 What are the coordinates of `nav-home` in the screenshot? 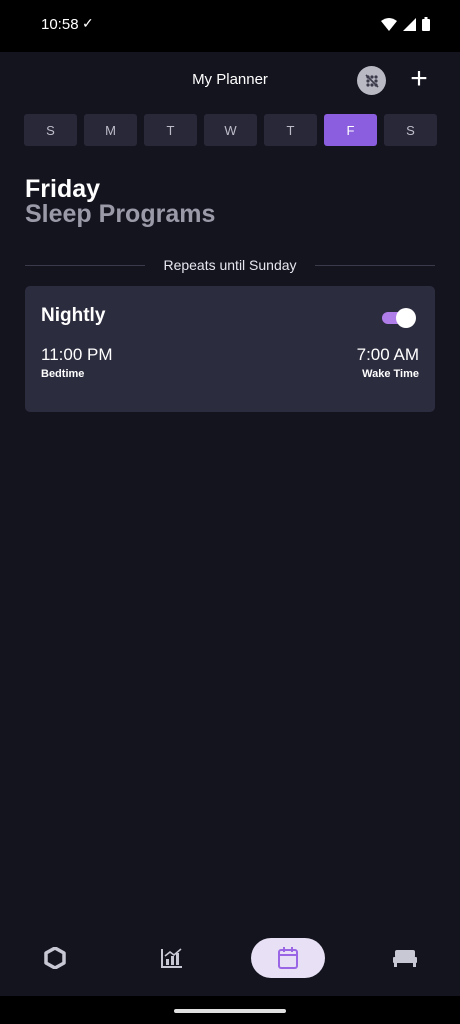 It's located at (55, 958).